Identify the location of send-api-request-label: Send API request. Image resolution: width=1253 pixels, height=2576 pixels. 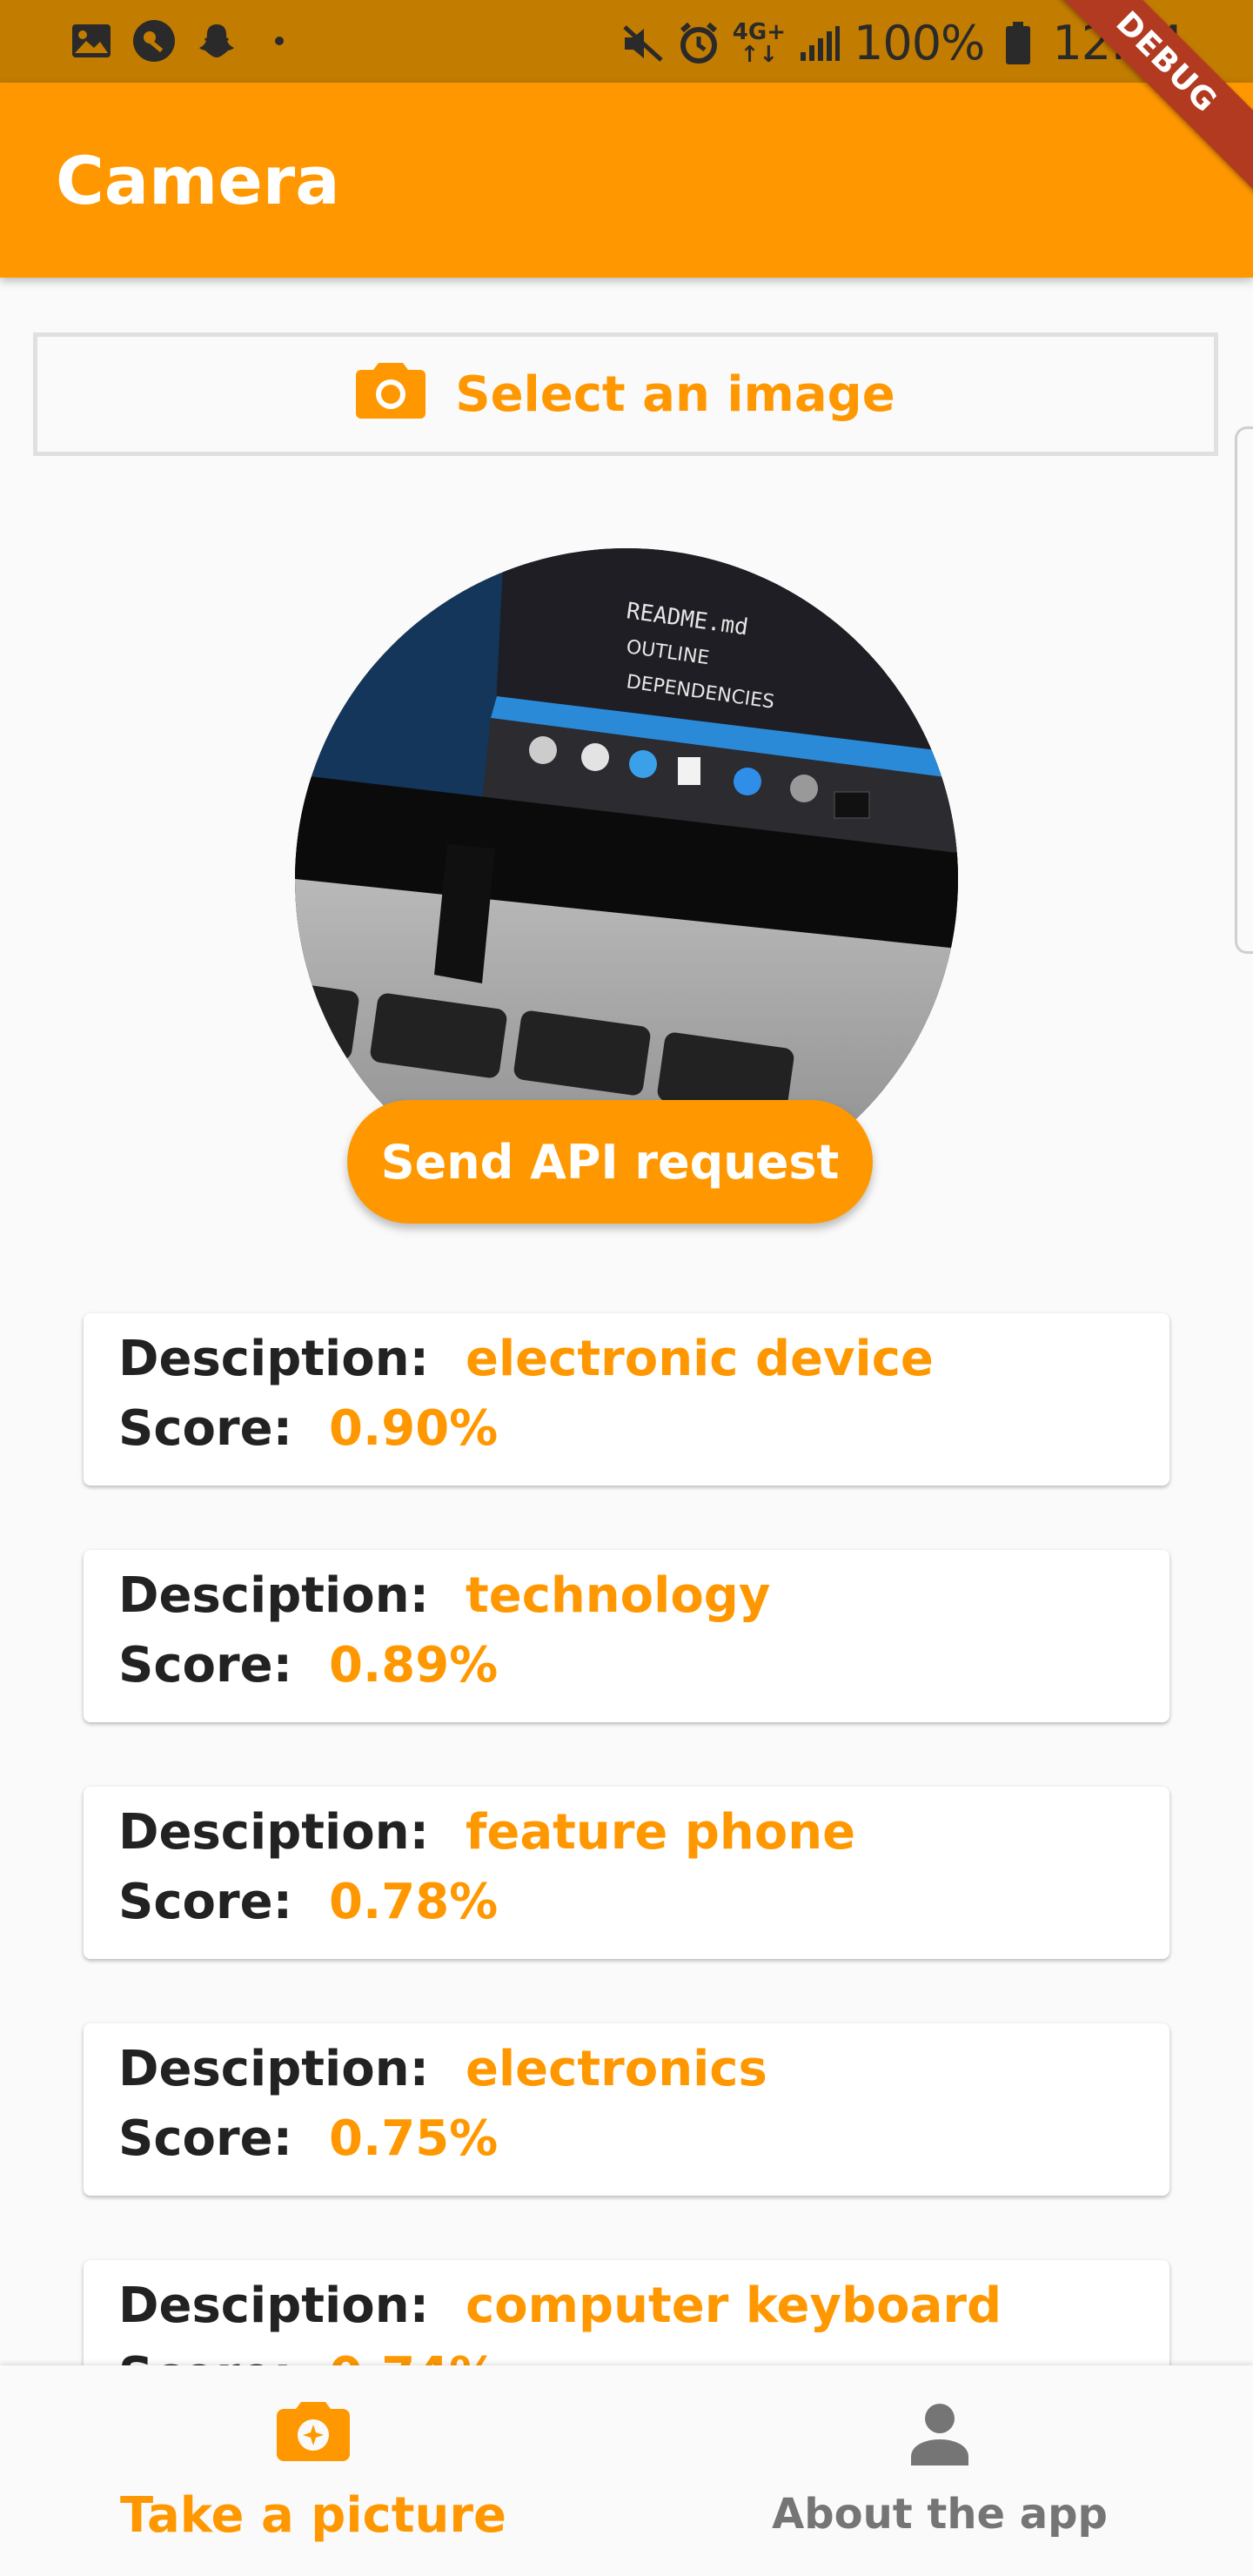
(610, 1162).